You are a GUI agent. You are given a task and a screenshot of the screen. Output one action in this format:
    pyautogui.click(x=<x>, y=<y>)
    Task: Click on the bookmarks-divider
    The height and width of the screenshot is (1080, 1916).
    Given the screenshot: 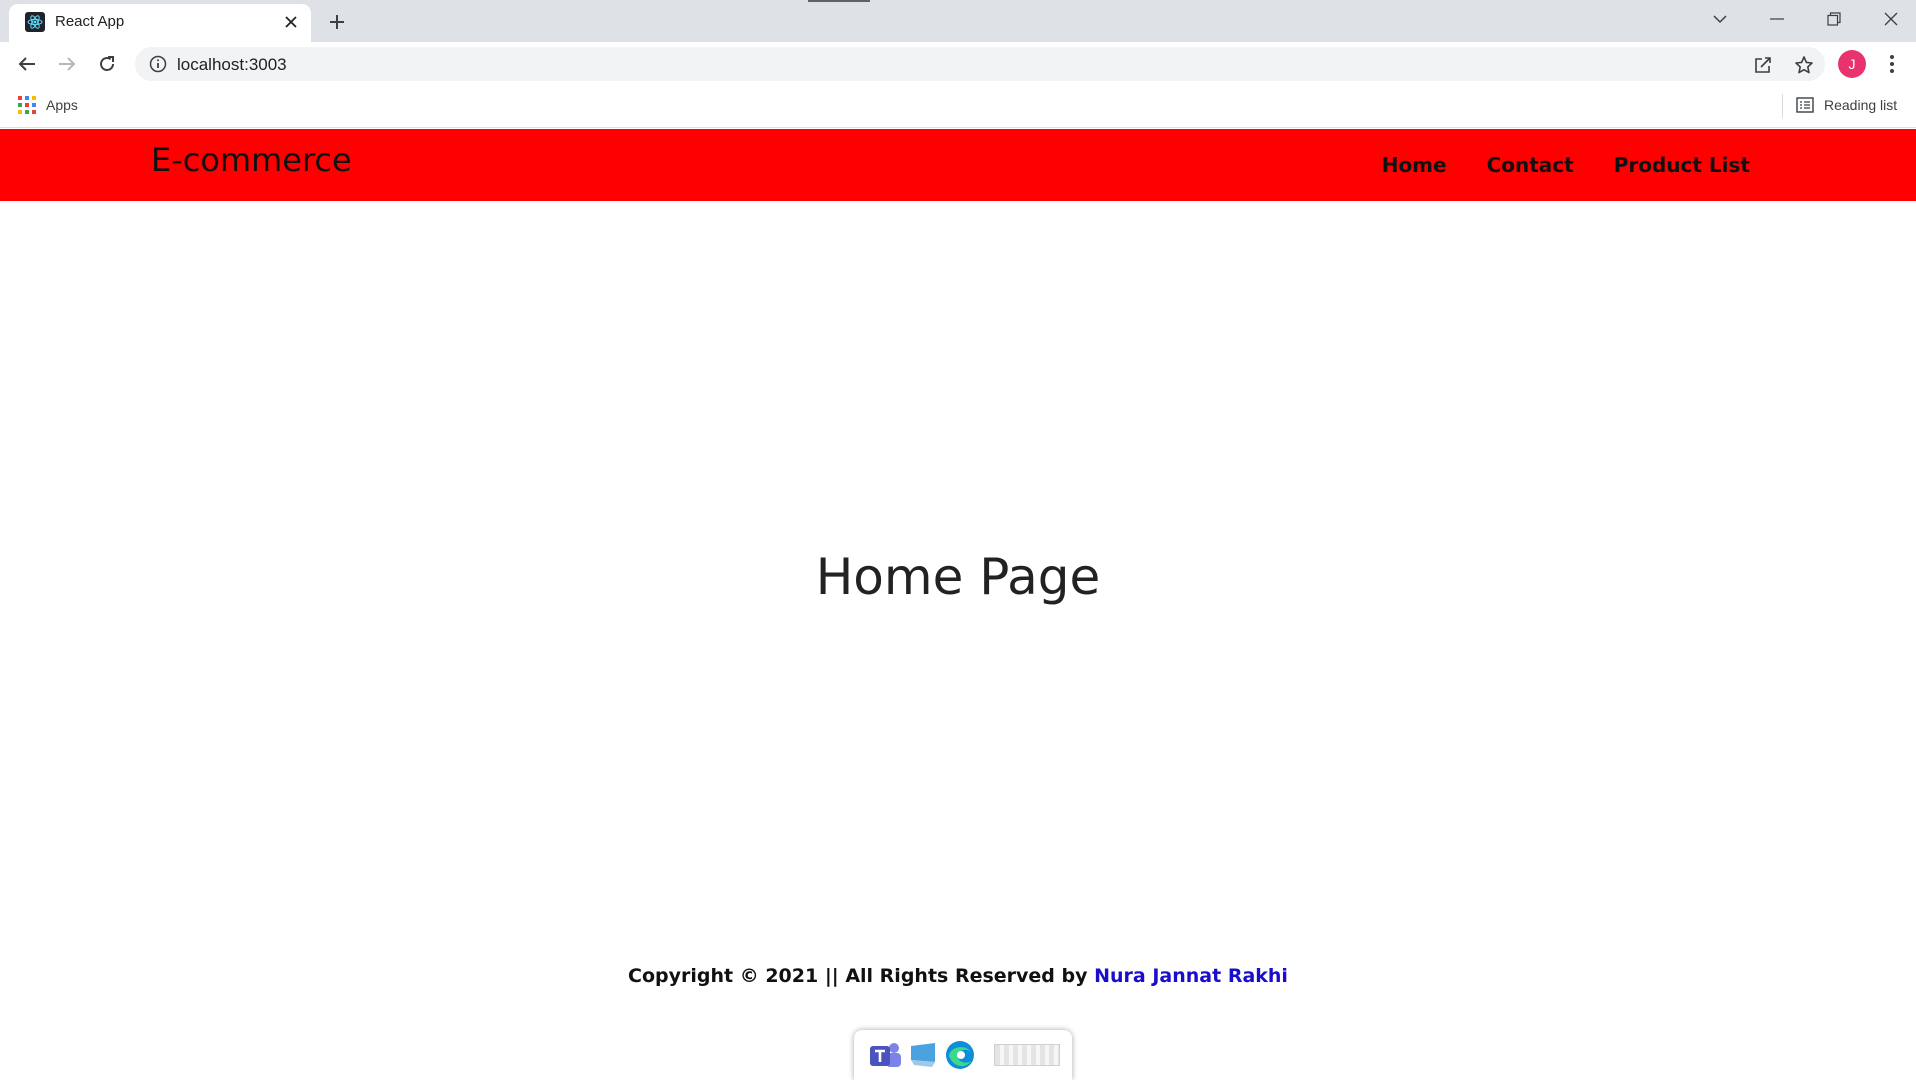 What is the action you would take?
    pyautogui.click(x=1782, y=106)
    